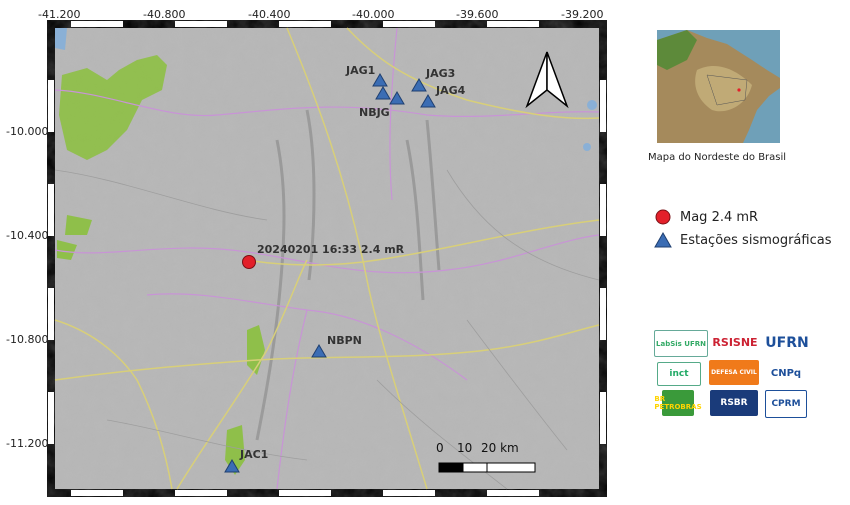 The width and height of the screenshot is (850, 505). Describe the element at coordinates (787, 343) in the screenshot. I see `logo-ufrn: UFRN` at that location.